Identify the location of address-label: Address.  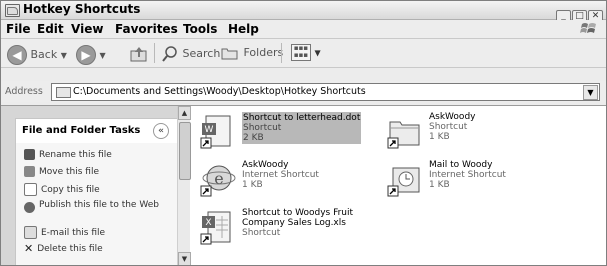
(24, 91).